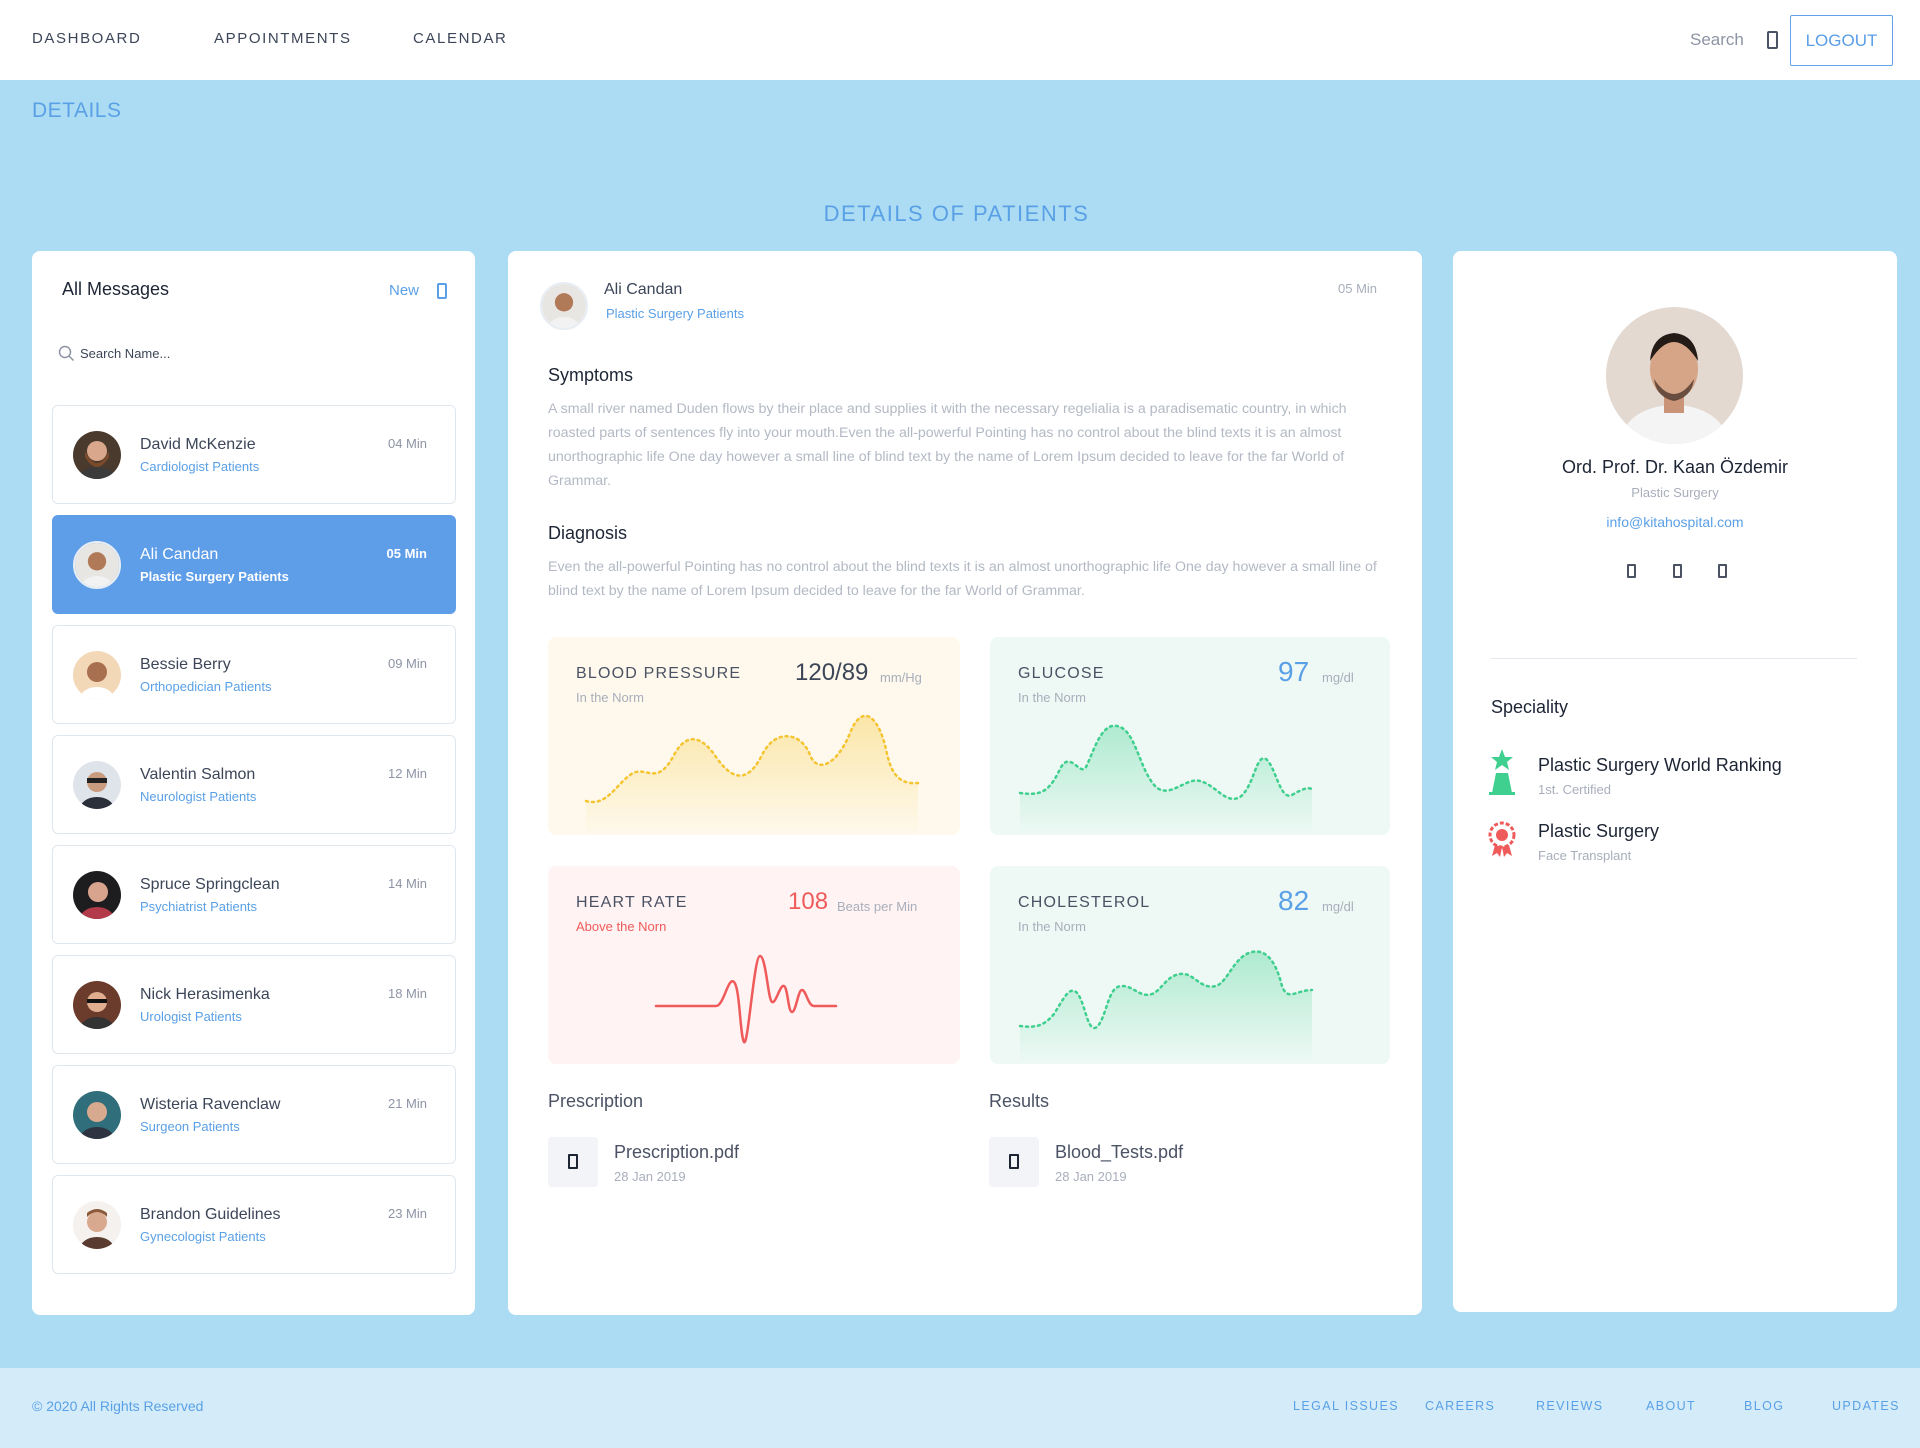 The width and height of the screenshot is (1920, 1448). Describe the element at coordinates (1675, 522) in the screenshot. I see `doctor-email-link: info@kitahospital.com` at that location.